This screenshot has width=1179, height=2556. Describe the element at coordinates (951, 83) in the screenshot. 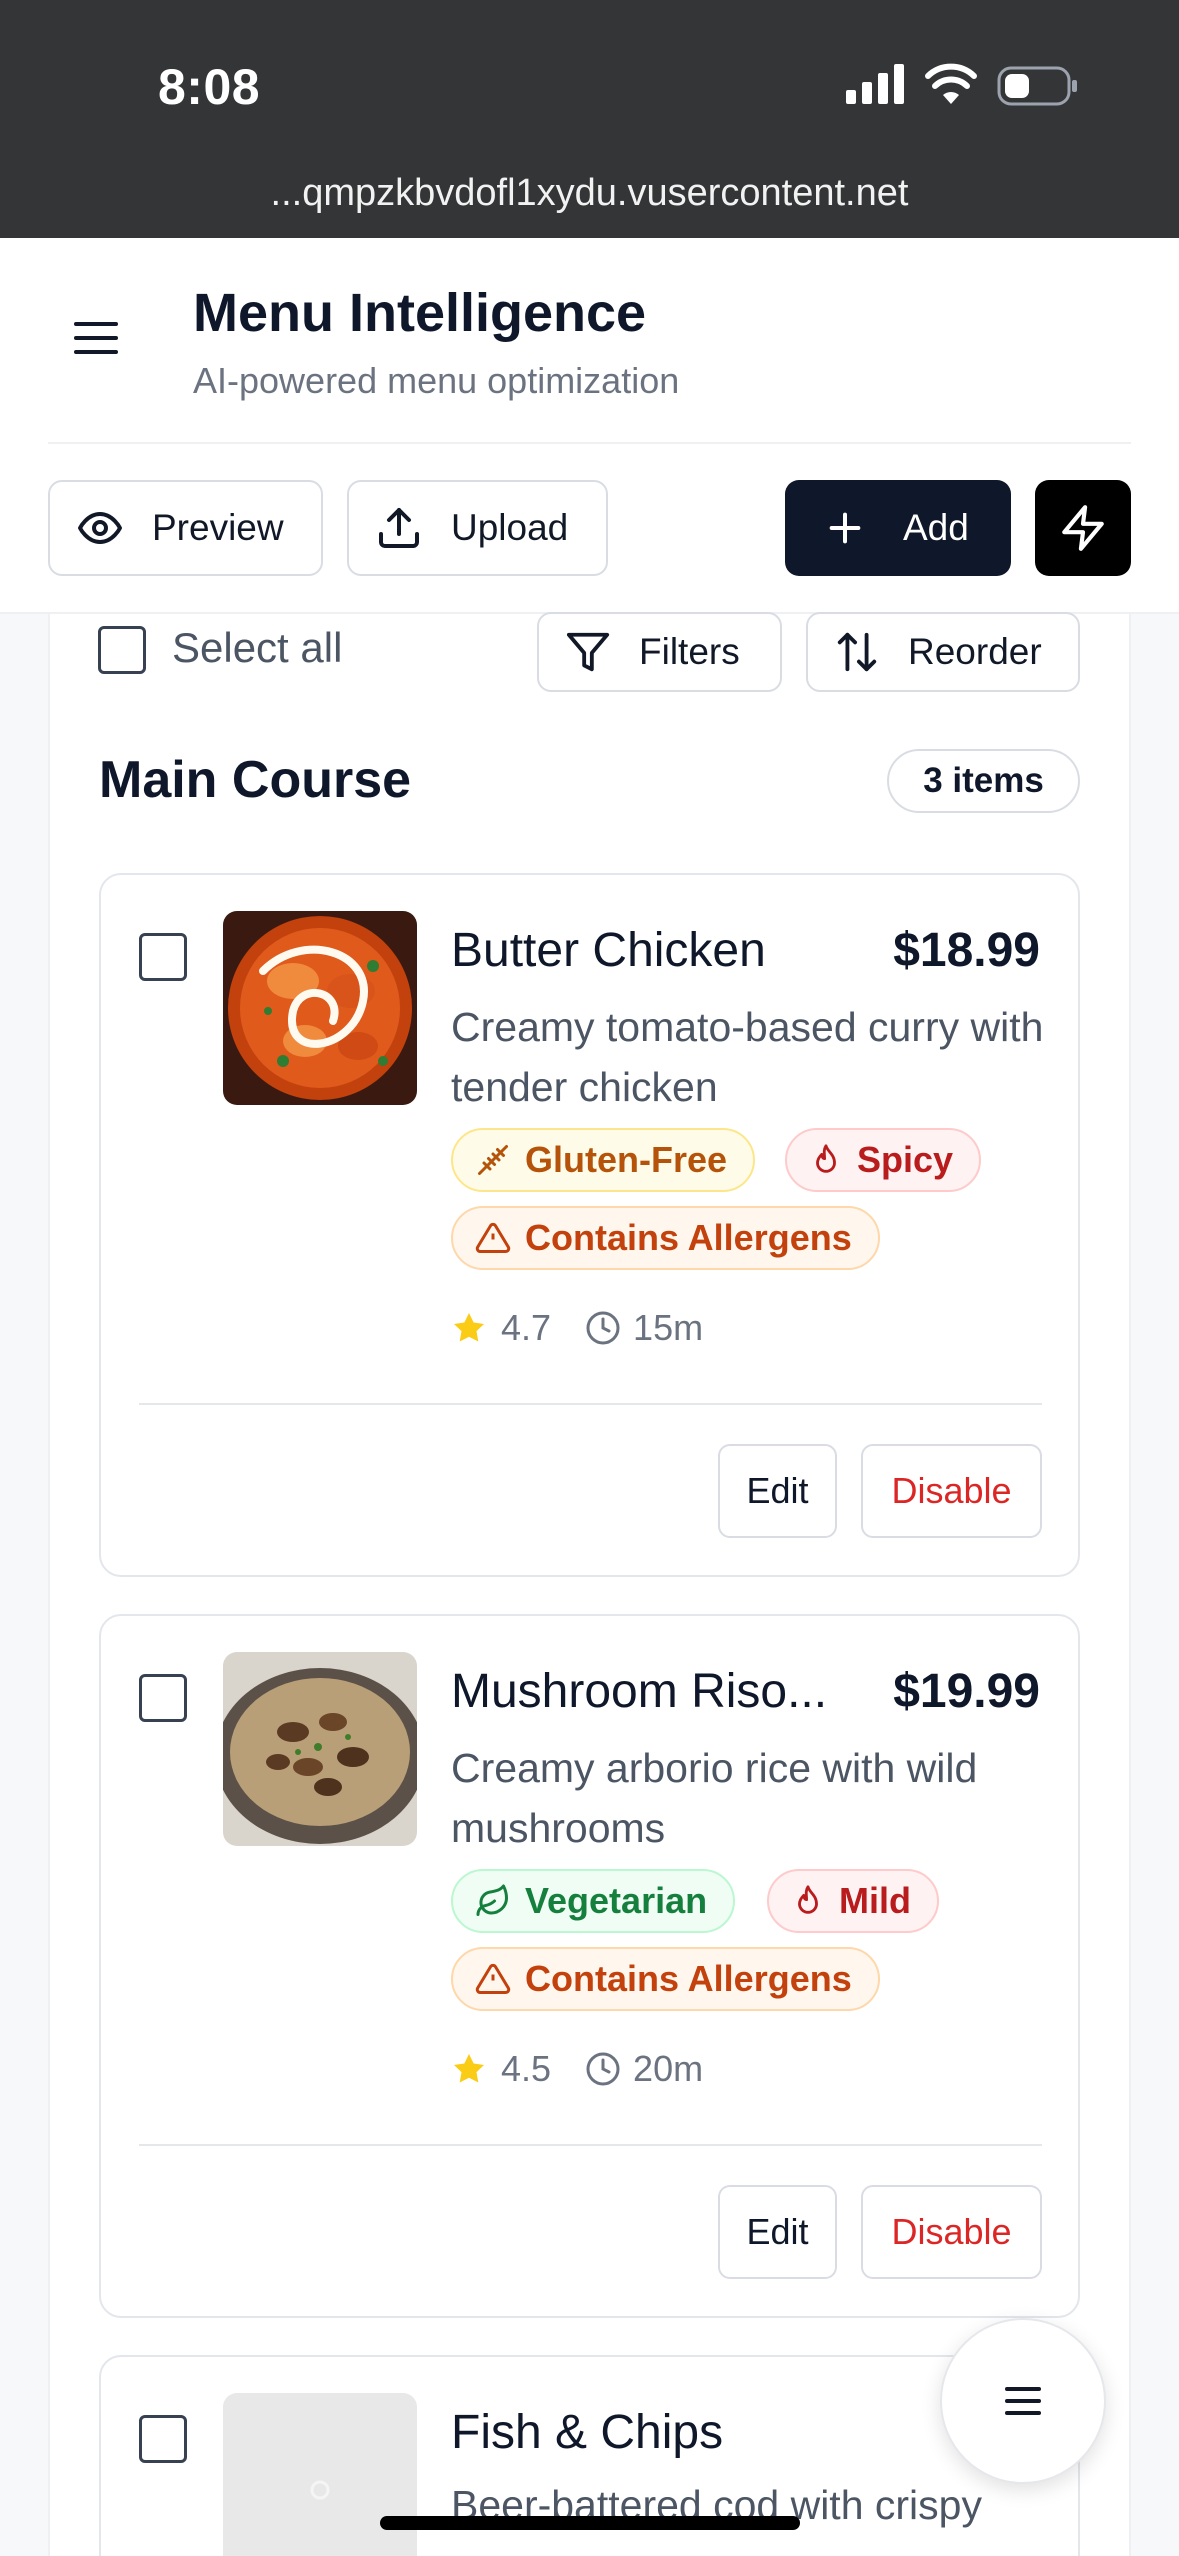

I see `wifi-icon` at that location.